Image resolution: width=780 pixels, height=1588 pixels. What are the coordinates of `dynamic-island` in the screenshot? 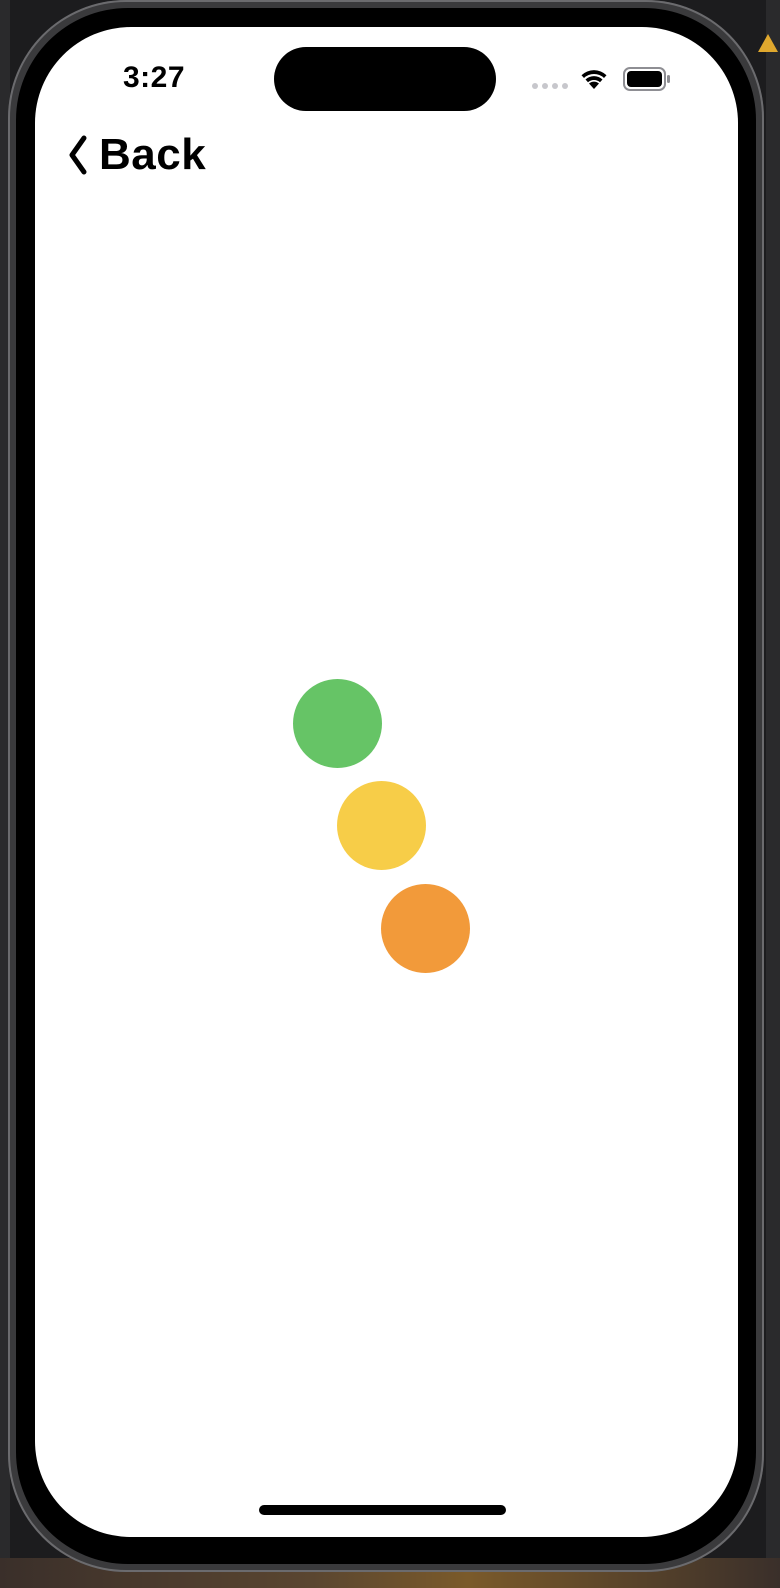 It's located at (385, 79).